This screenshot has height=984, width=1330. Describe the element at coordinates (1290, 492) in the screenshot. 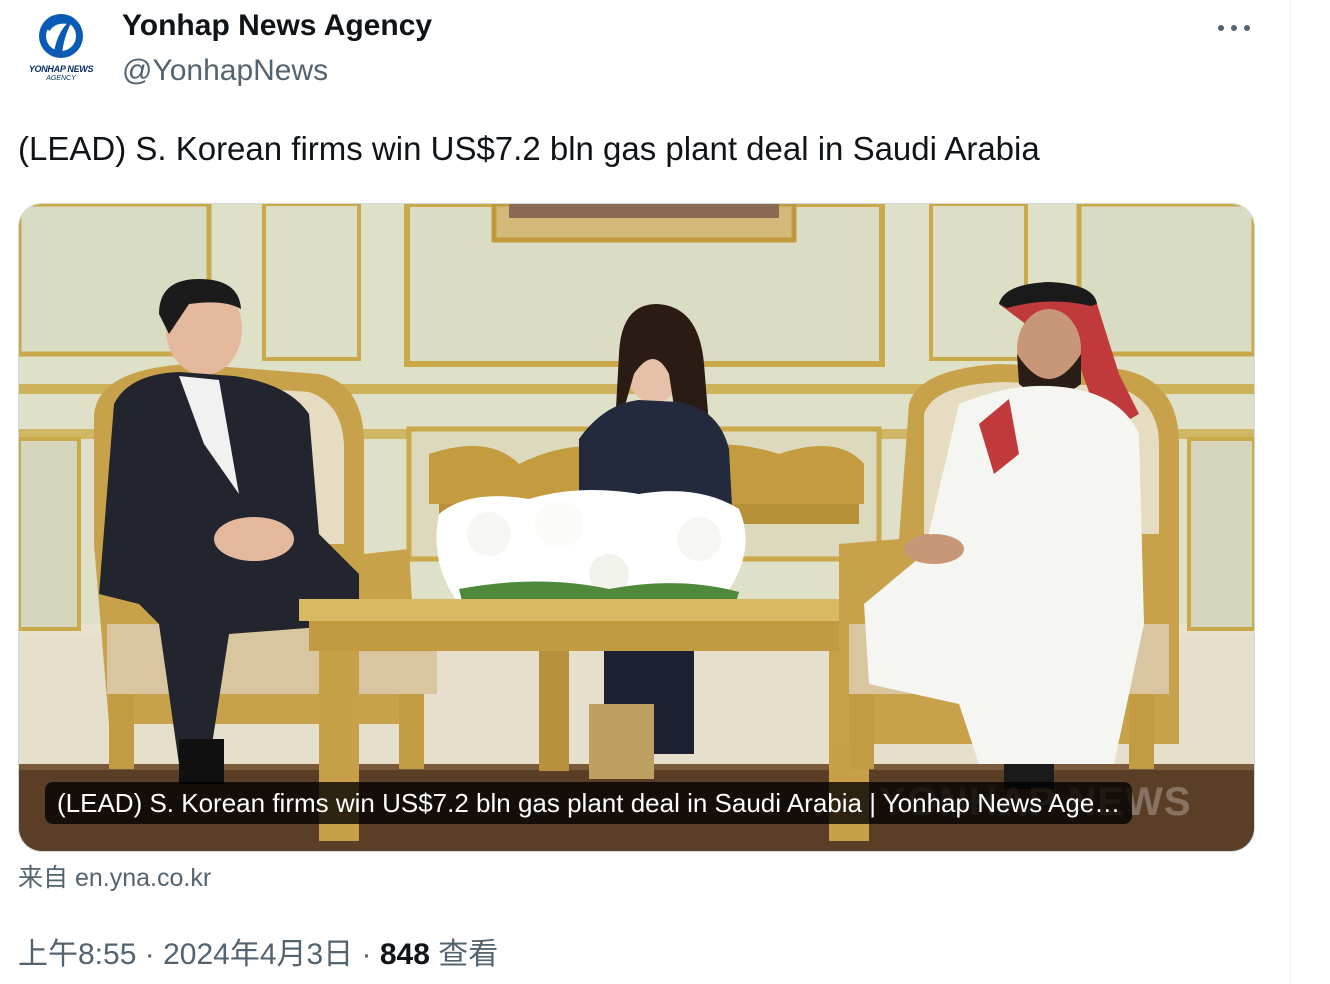

I see `column-divider` at that location.